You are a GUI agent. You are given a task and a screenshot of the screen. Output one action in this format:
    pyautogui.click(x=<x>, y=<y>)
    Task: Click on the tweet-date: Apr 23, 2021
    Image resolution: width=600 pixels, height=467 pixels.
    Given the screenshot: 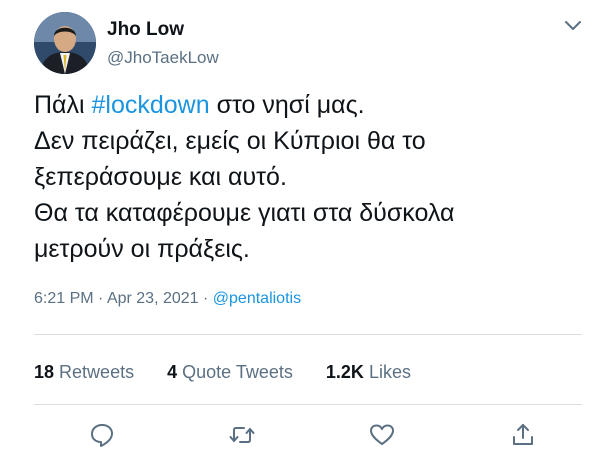 What is the action you would take?
    pyautogui.click(x=153, y=298)
    